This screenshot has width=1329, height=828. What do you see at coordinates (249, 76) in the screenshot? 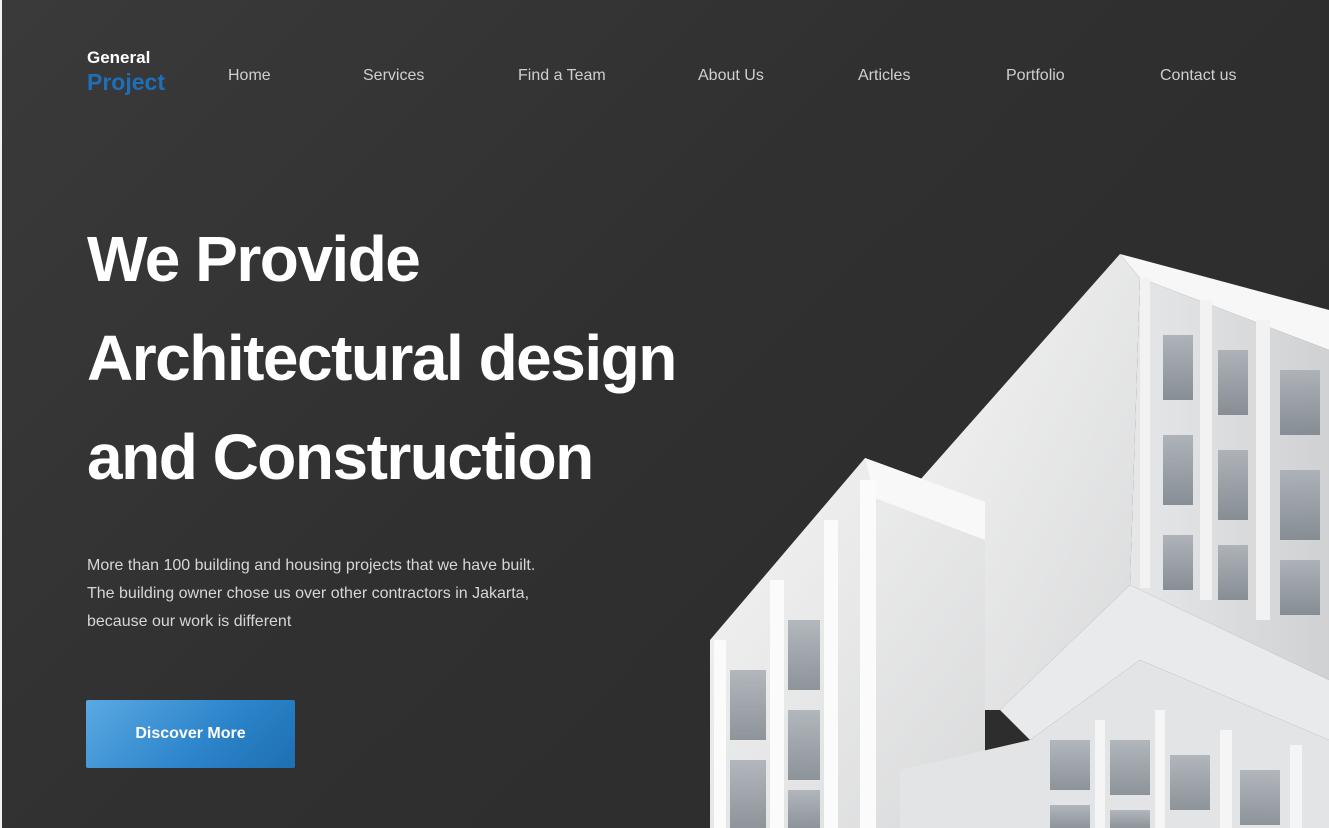
I see `nav-item-home: Home` at bounding box center [249, 76].